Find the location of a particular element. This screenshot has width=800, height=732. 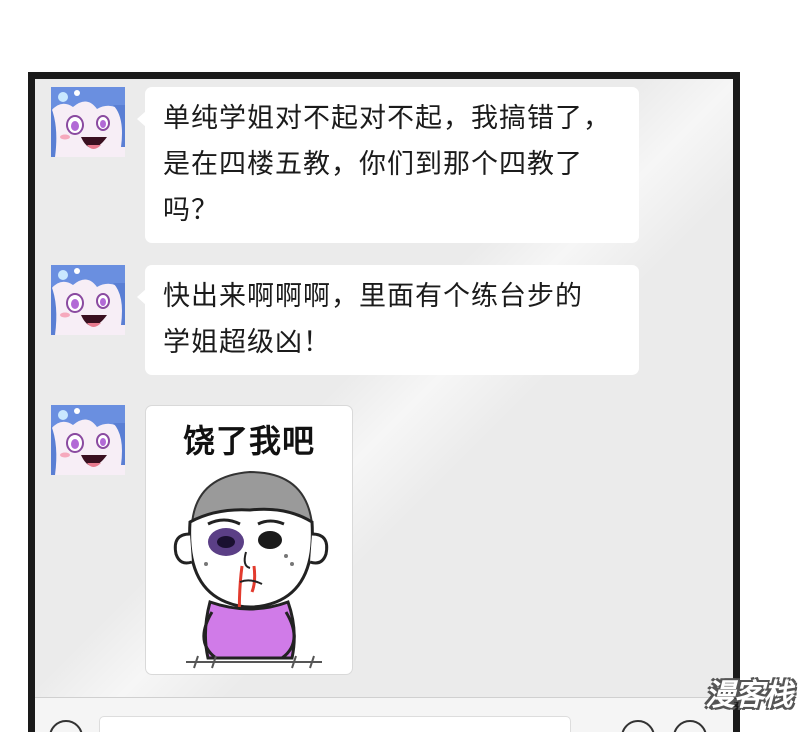

sticker-message: 饶了我吧 is located at coordinates (249, 540).